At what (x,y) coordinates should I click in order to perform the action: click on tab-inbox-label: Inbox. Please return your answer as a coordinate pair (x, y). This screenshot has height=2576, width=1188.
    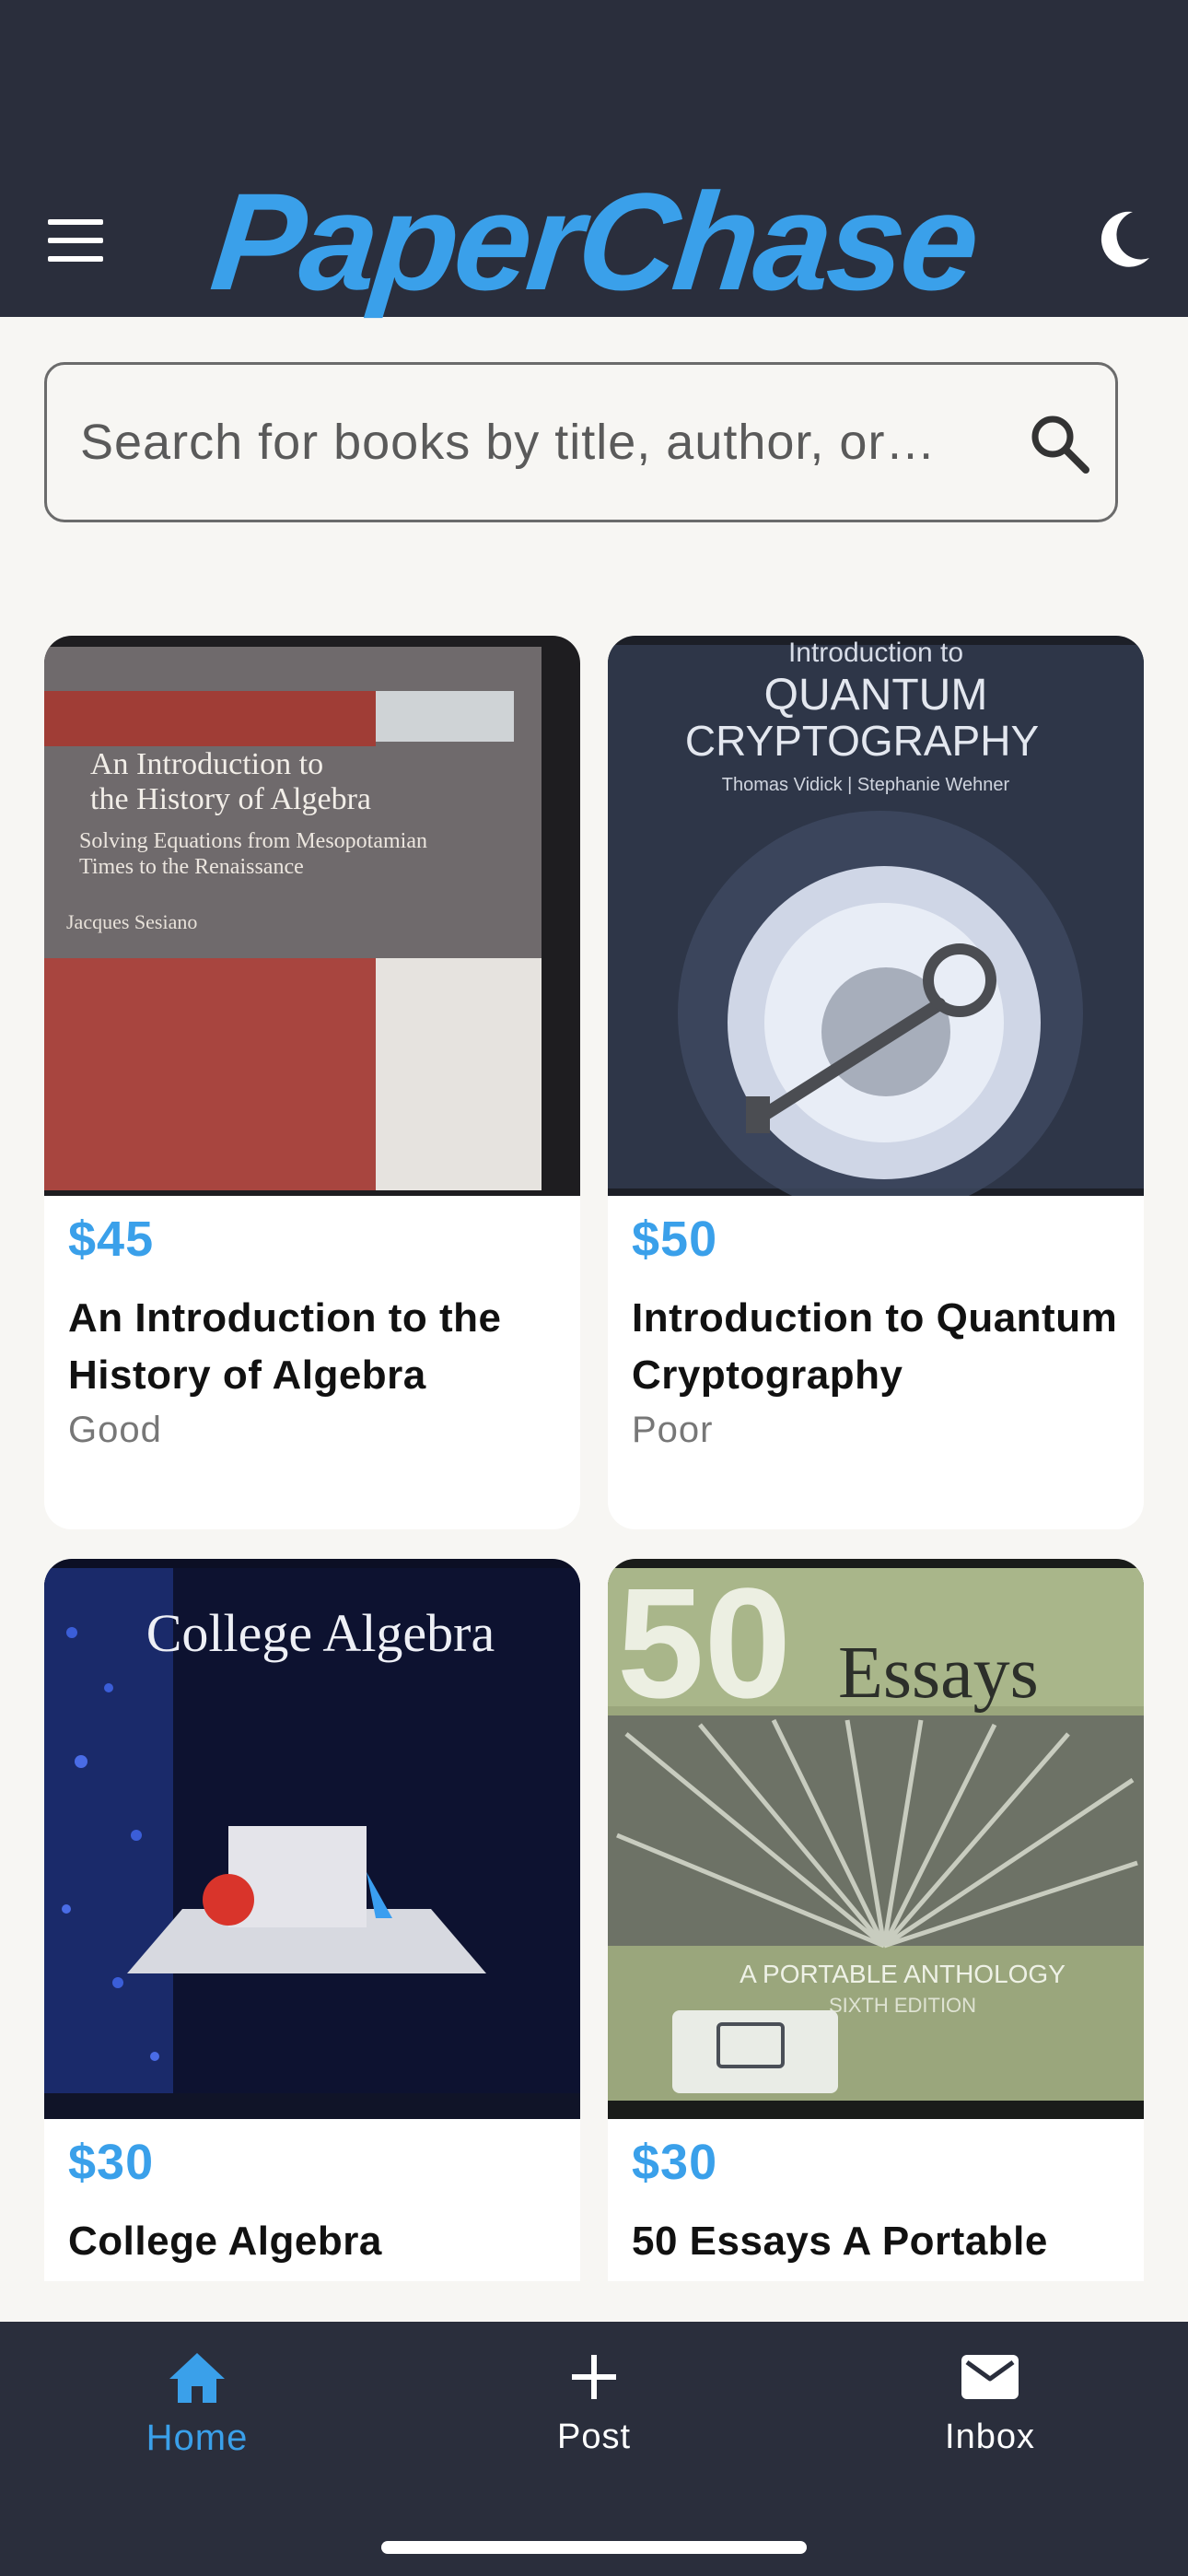
    Looking at the image, I should click on (990, 2437).